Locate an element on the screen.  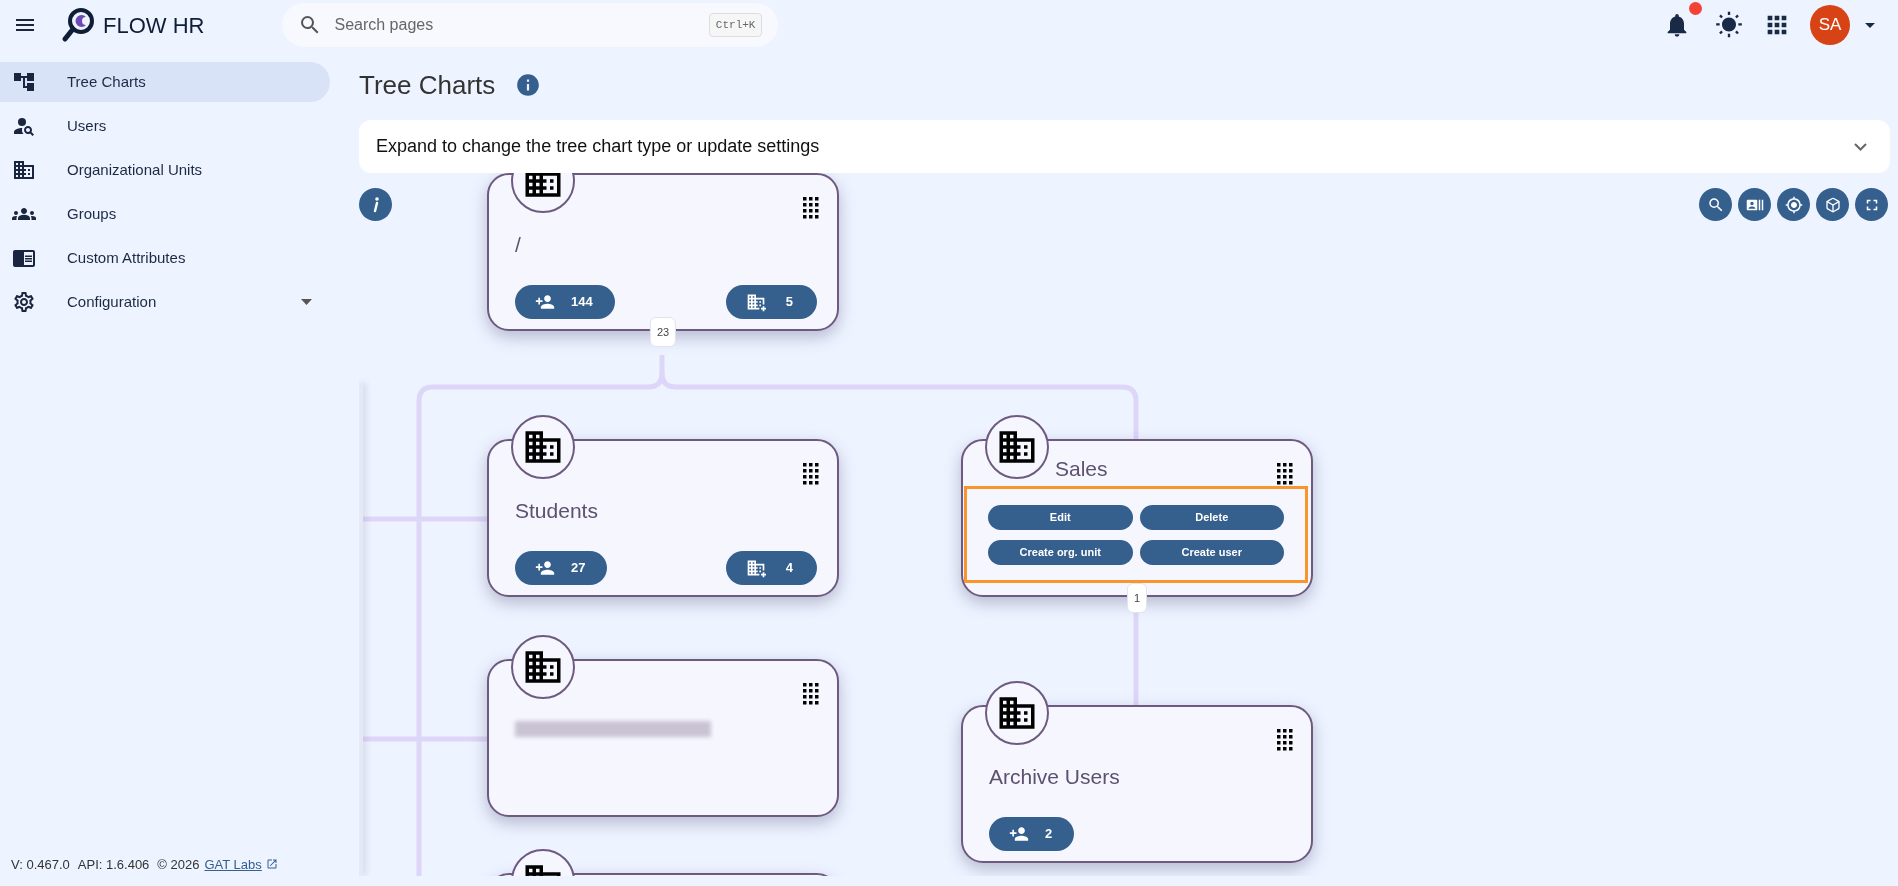
child-count-badge: 23 is located at coordinates (663, 332).